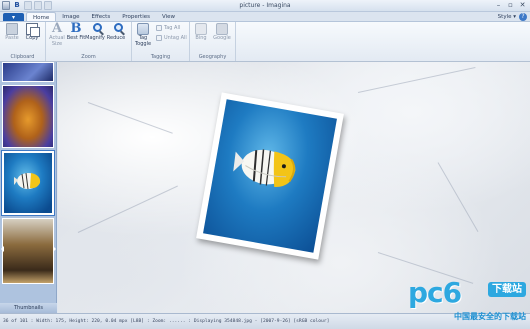 The width and height of the screenshot is (530, 329). What do you see at coordinates (12, 29) in the screenshot?
I see `paste-icon` at bounding box center [12, 29].